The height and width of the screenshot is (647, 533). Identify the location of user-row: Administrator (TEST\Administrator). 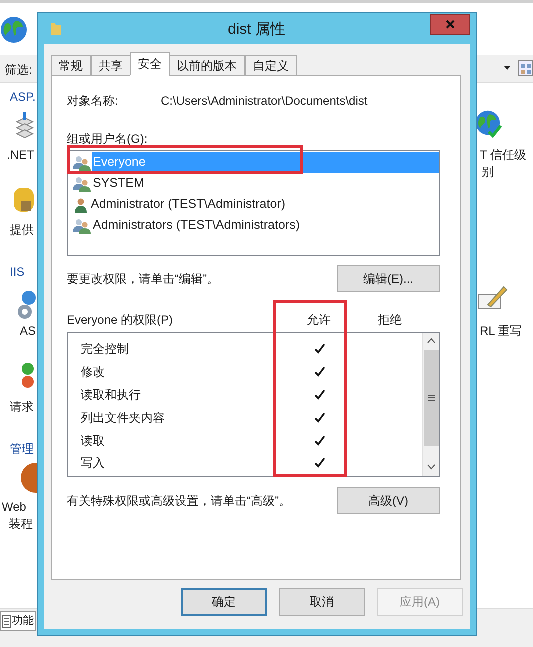
(254, 204).